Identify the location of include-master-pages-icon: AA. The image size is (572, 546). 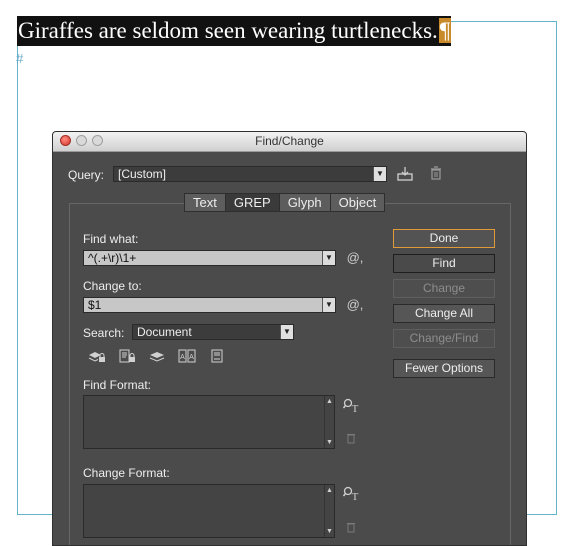
(187, 357).